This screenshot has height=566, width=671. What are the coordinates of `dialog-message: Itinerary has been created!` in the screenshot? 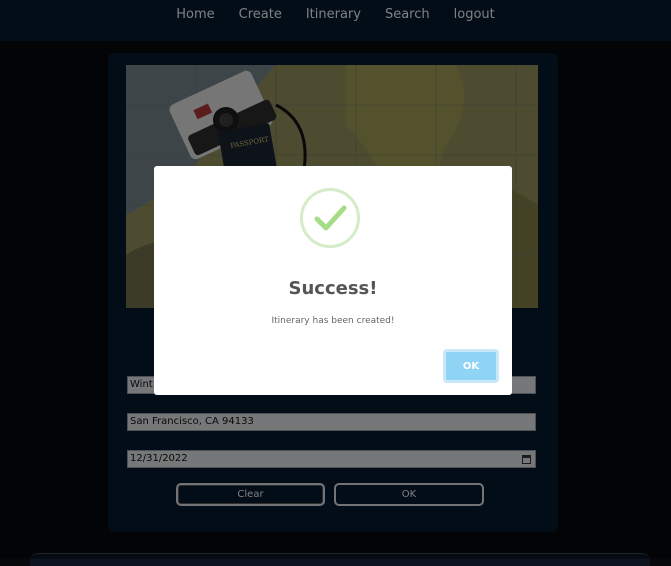 It's located at (333, 321).